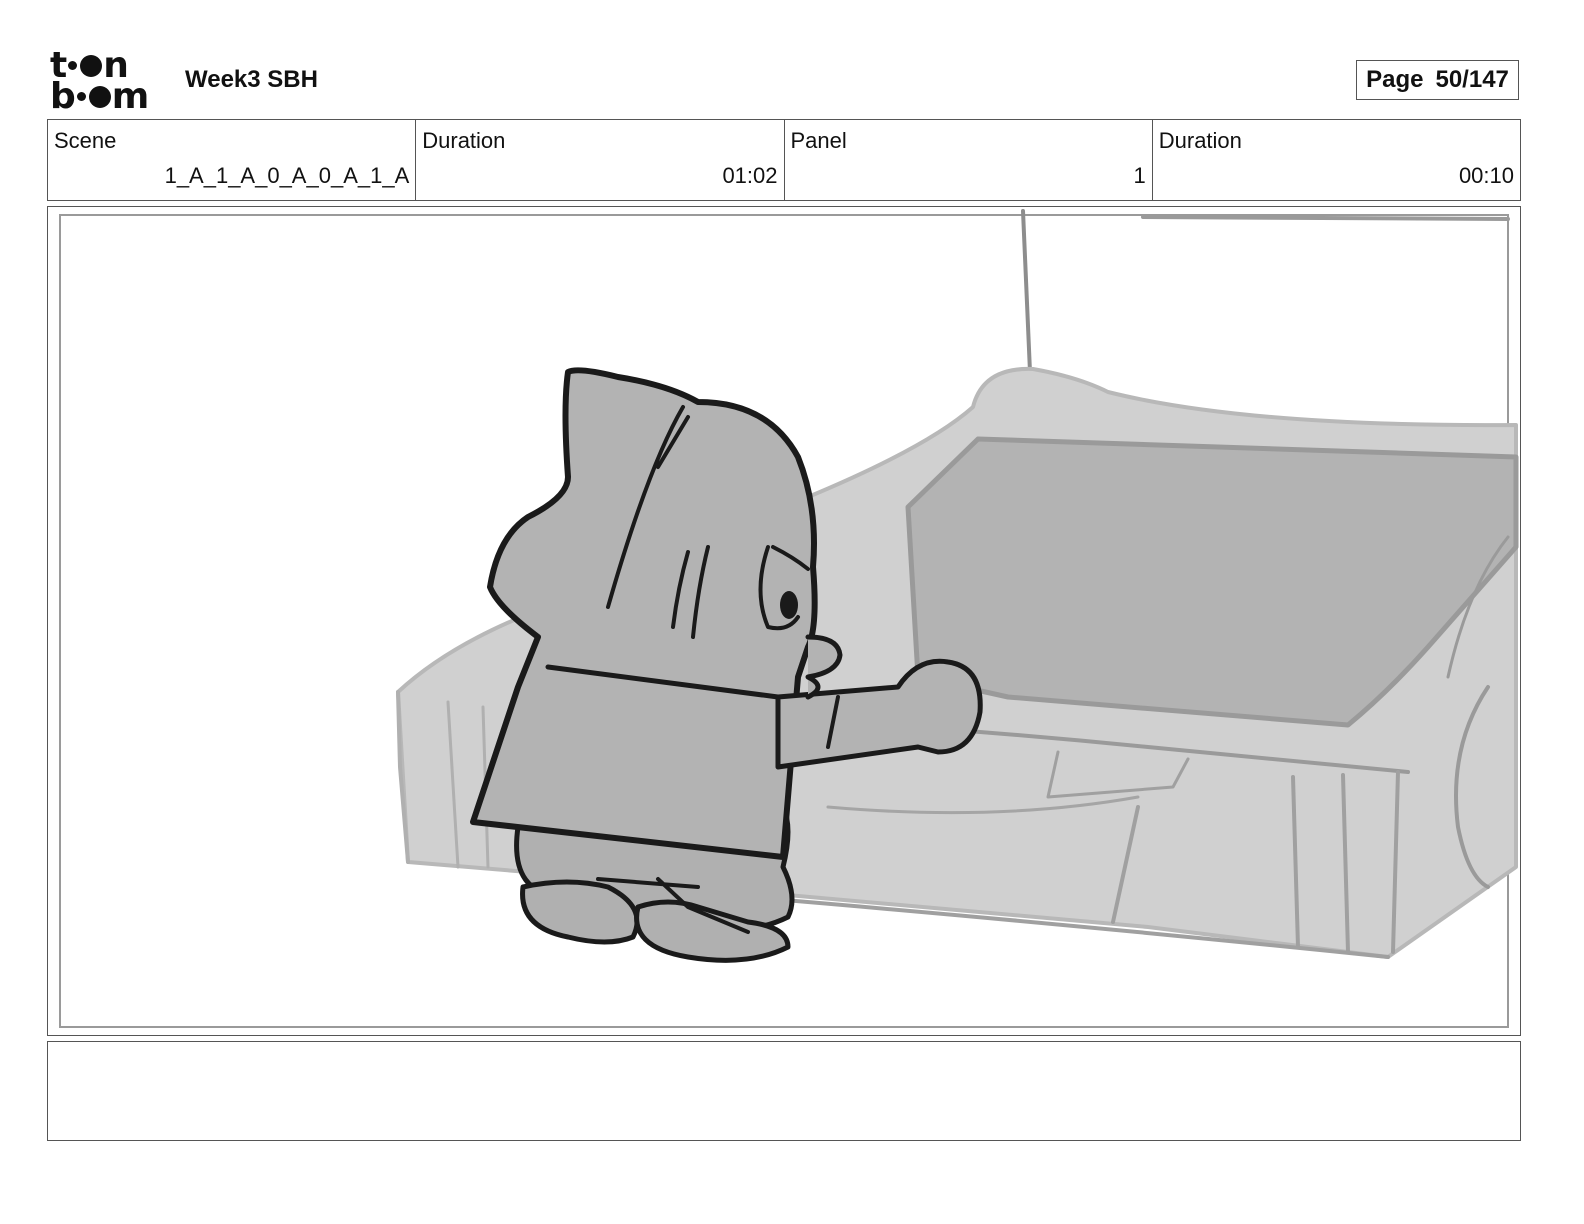 The height and width of the screenshot is (1224, 1584). What do you see at coordinates (1336, 160) in the screenshot?
I see `panel-duration-cell: Duration 00:10` at bounding box center [1336, 160].